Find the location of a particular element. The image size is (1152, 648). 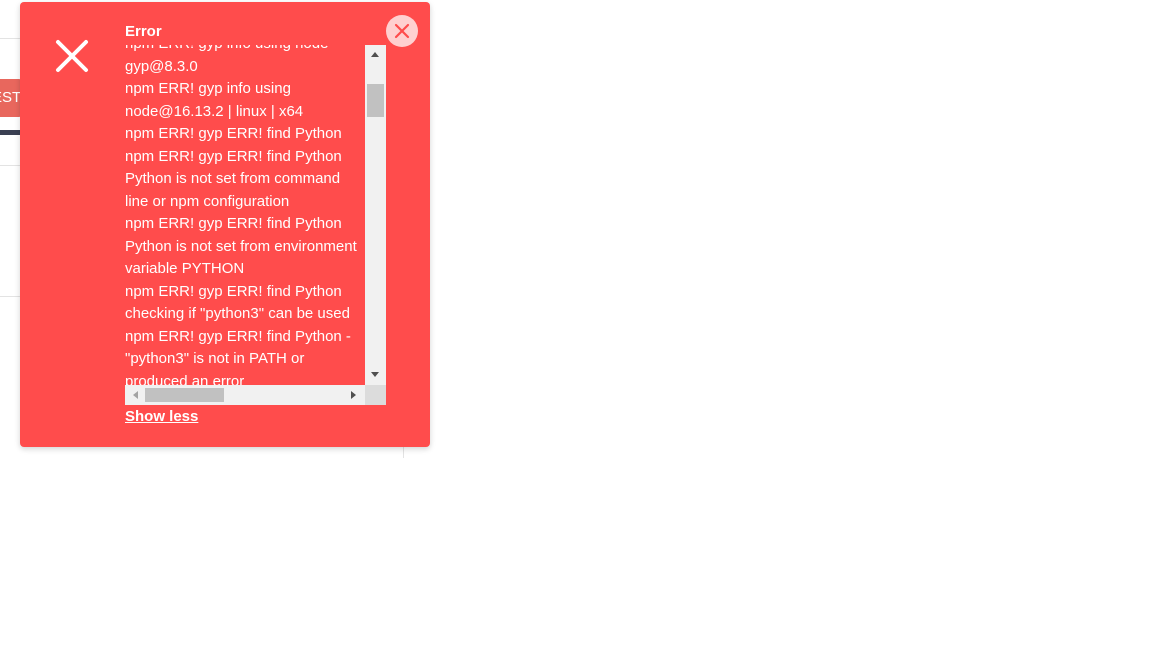

close-x-icon is located at coordinates (72, 56).